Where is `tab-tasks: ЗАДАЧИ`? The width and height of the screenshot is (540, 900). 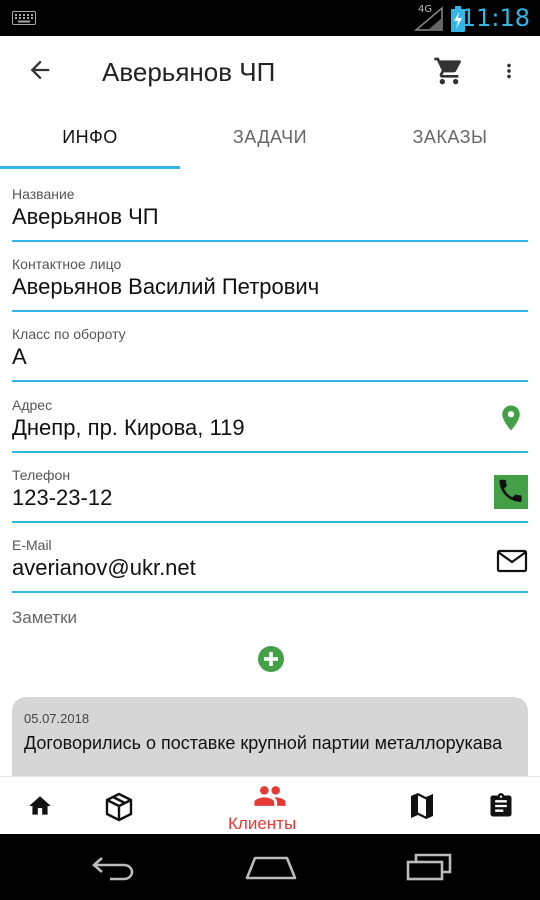 tab-tasks: ЗАДАЧИ is located at coordinates (270, 139).